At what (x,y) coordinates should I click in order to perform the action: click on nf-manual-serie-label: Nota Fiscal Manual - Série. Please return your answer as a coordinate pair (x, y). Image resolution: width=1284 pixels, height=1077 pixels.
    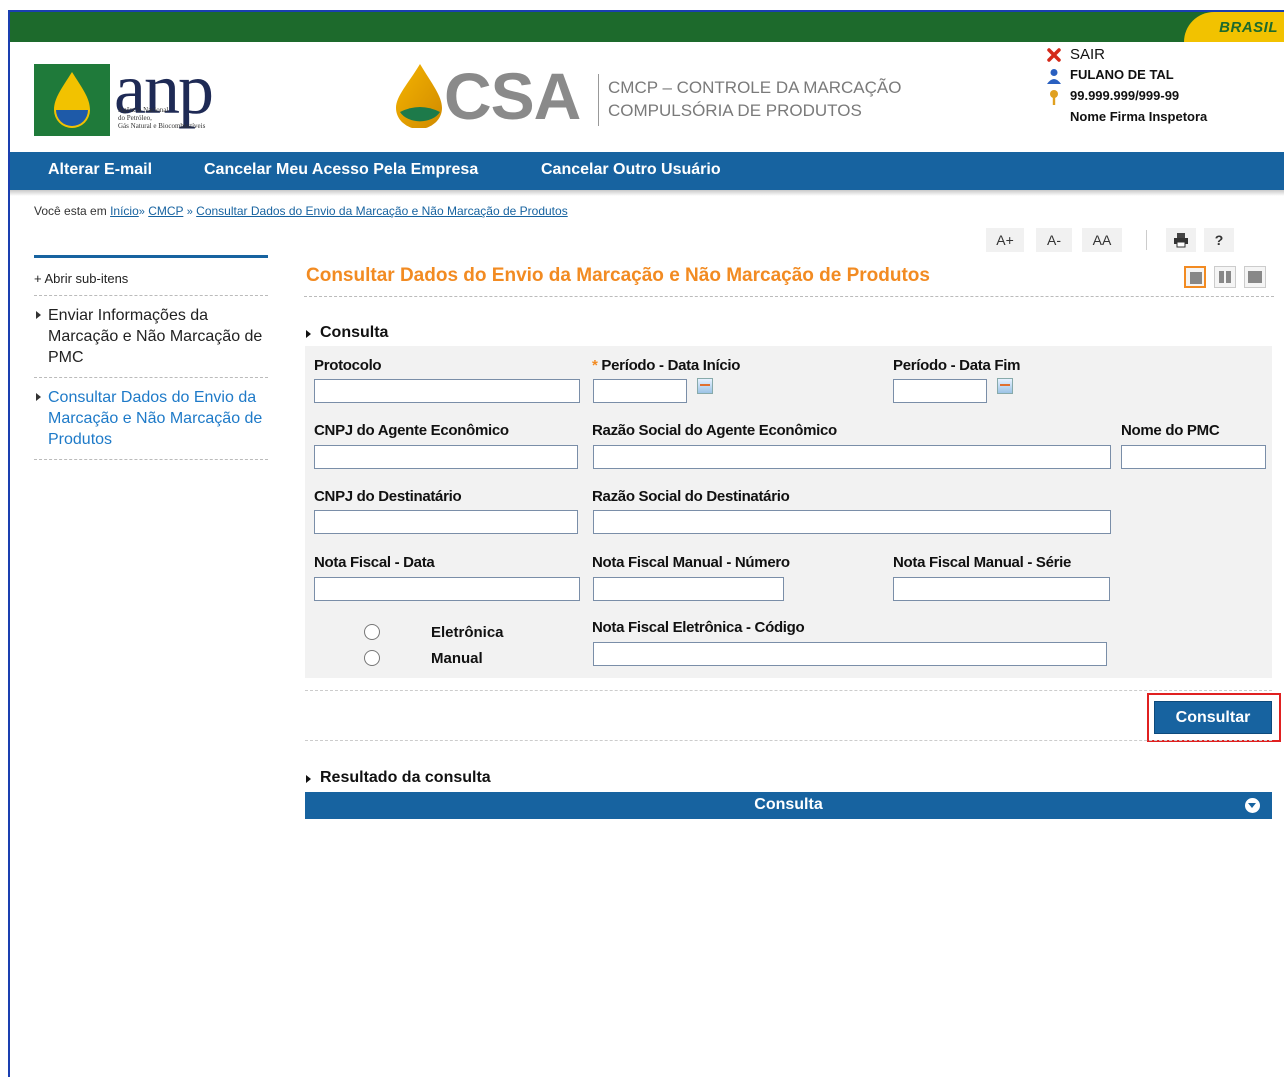
    Looking at the image, I should click on (982, 562).